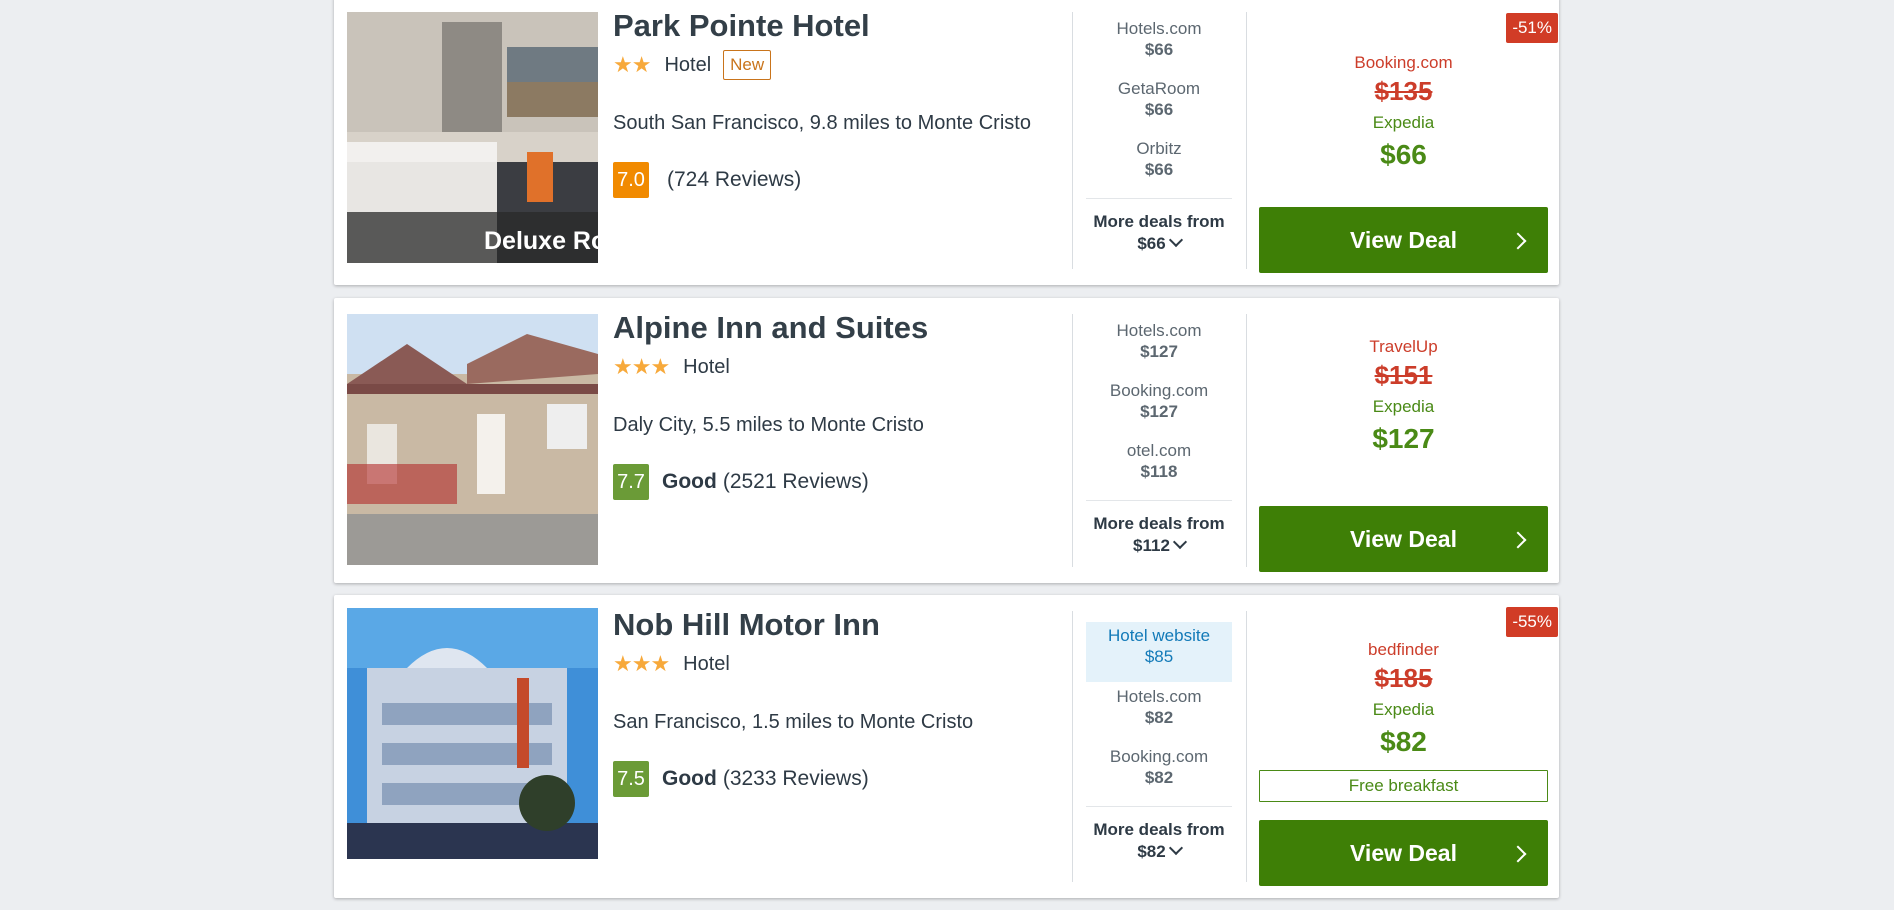 Image resolution: width=1894 pixels, height=910 pixels. I want to click on deal-item: Hotels.com $127, so click(1159, 350).